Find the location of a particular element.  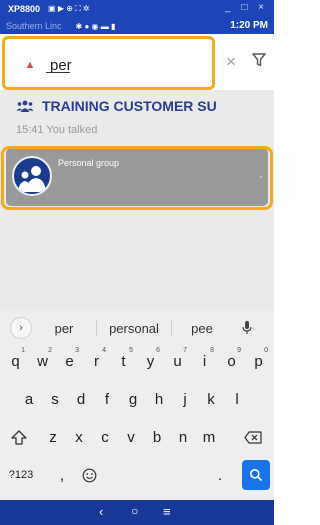

chat-result-title-row: TRAINING CUSTOMER SU is located at coordinates (116, 106).